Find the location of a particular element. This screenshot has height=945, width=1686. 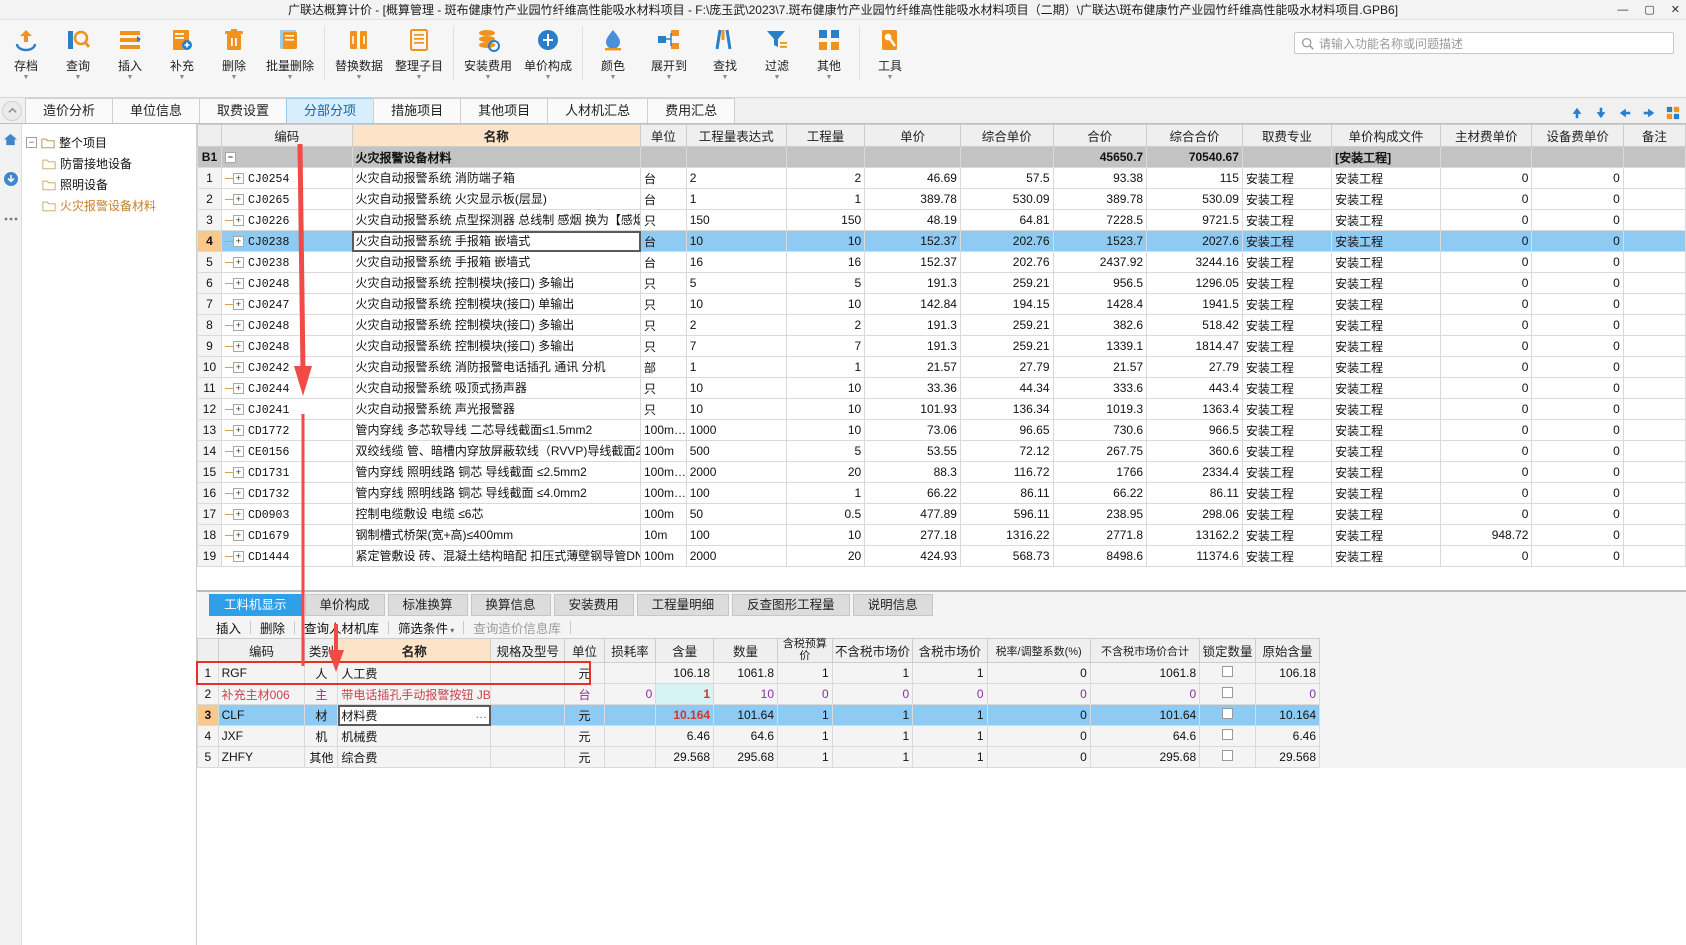

ribbon-button-other: 其他 ▼ is located at coordinates (829, 50).